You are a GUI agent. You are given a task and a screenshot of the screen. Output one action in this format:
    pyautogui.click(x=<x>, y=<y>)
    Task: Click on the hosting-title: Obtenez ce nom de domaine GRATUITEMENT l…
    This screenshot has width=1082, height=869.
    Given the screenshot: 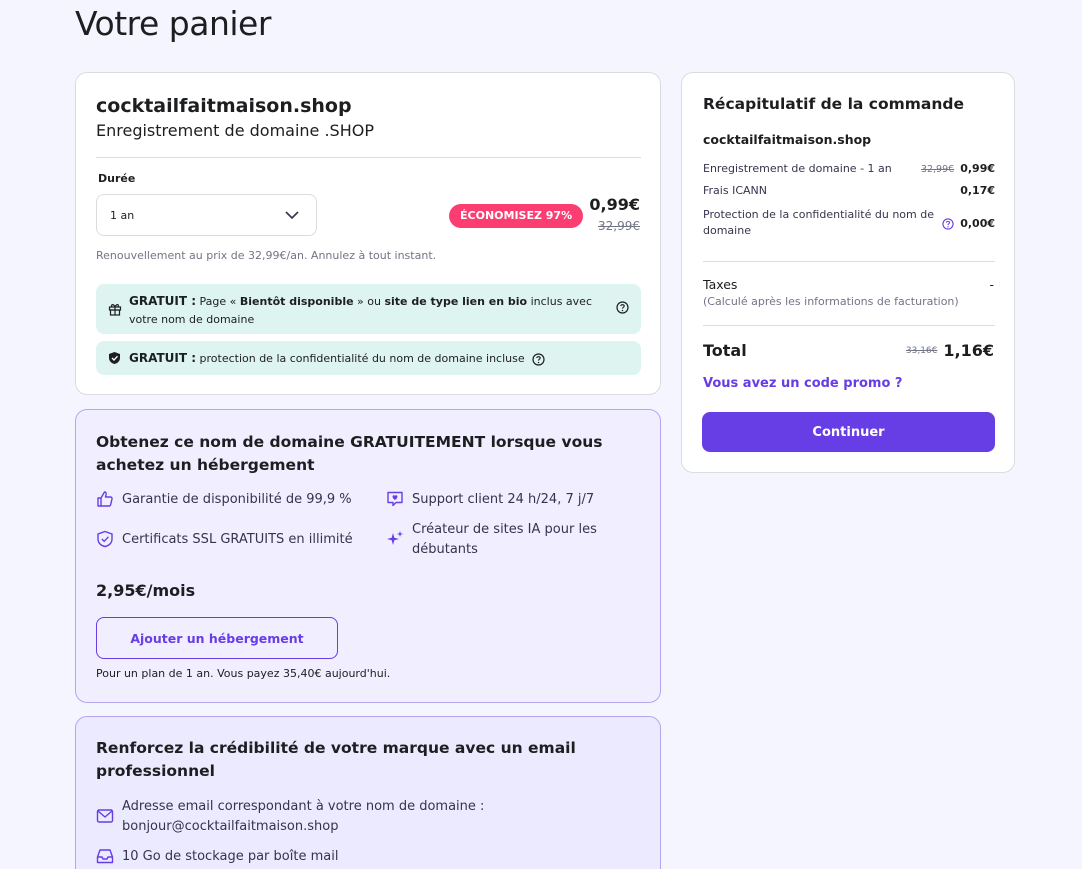 What is the action you would take?
    pyautogui.click(x=349, y=453)
    